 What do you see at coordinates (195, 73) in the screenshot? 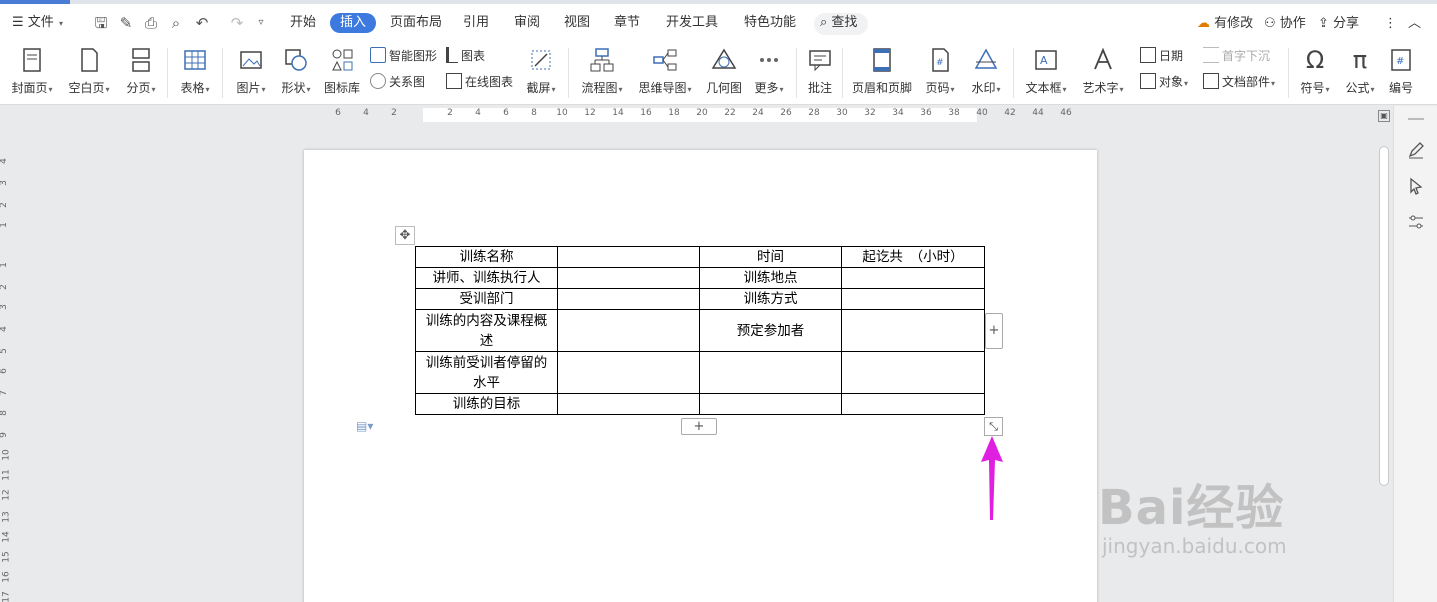
I see `table-button: 表格▾` at bounding box center [195, 73].